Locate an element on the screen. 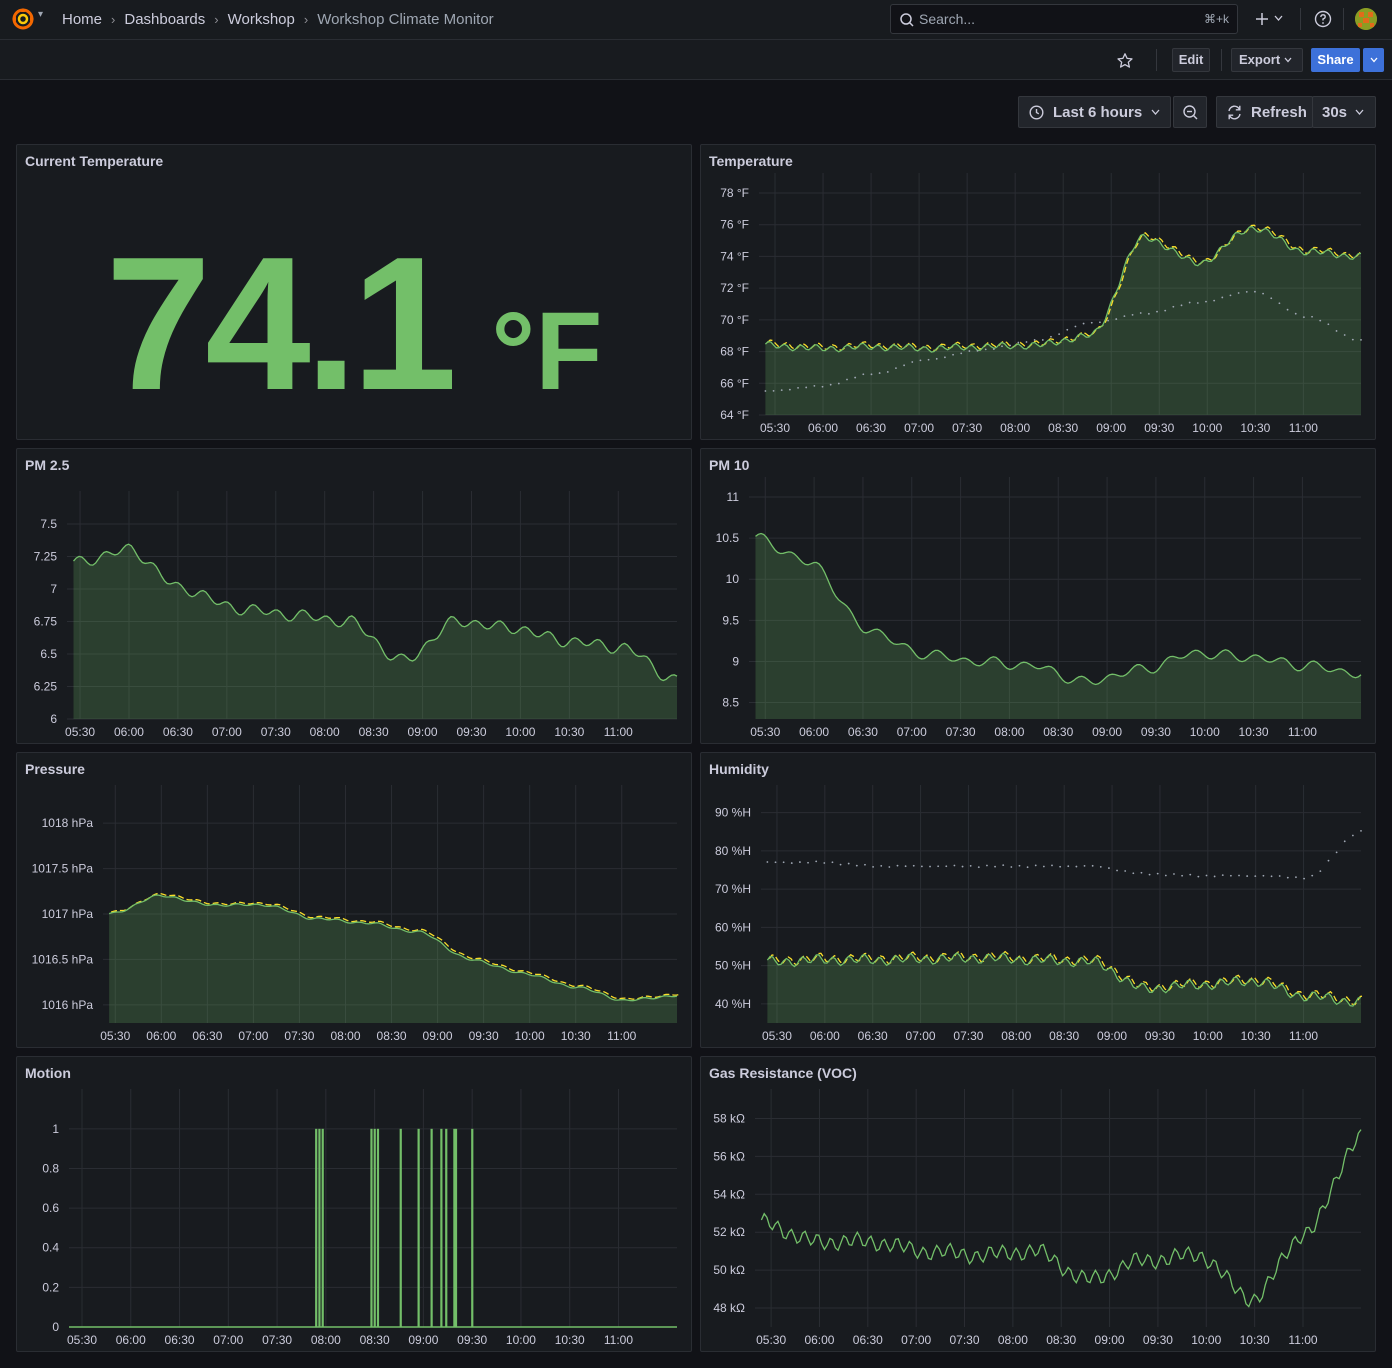  panel-current-temperature: Current Temperature 74.1 °F is located at coordinates (354, 292).